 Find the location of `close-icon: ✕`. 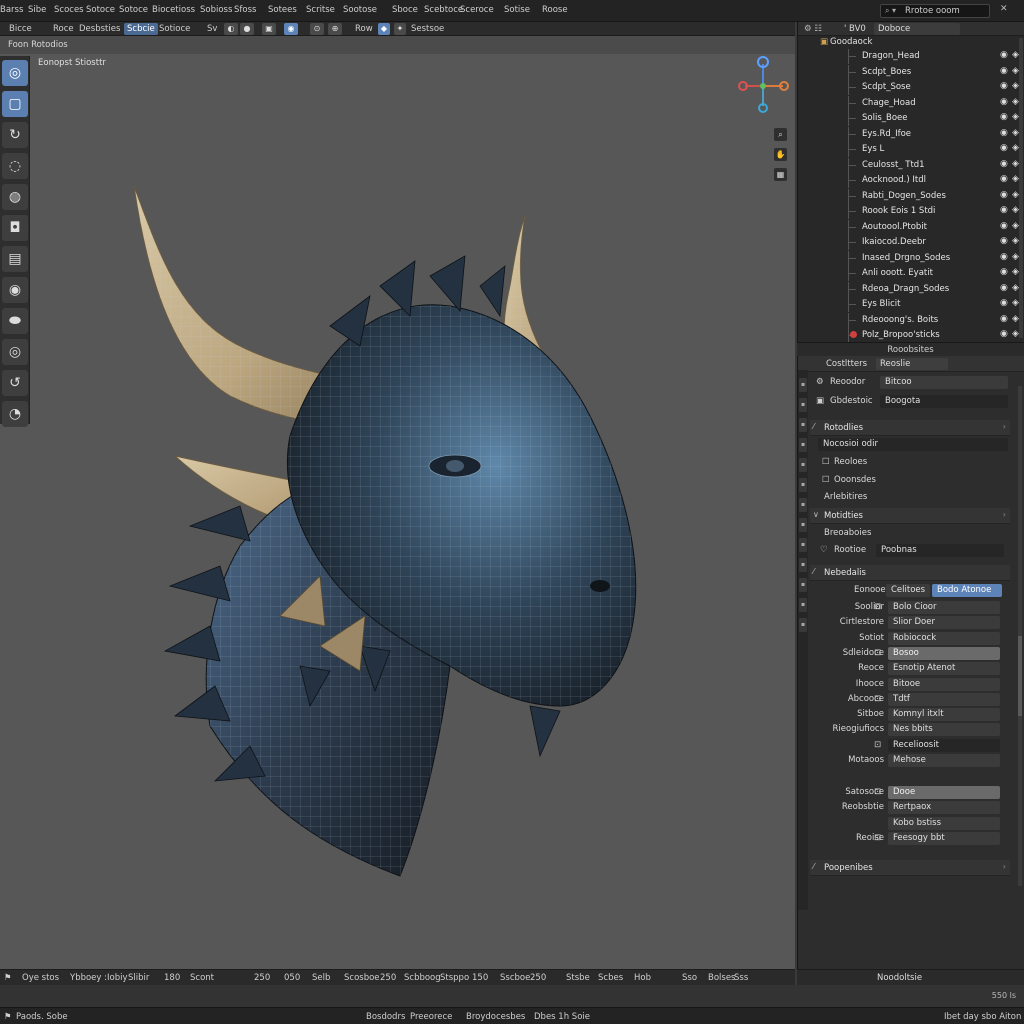

close-icon: ✕ is located at coordinates (1004, 9).